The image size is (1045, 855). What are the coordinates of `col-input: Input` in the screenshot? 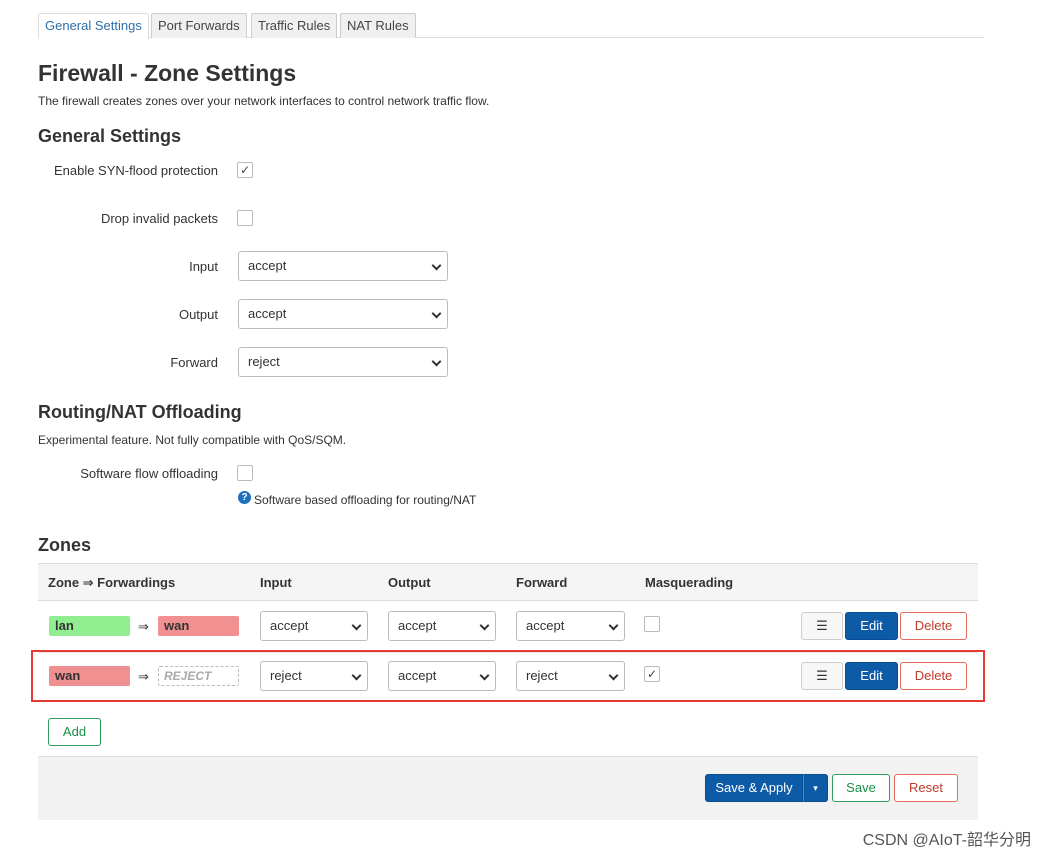 It's located at (276, 582).